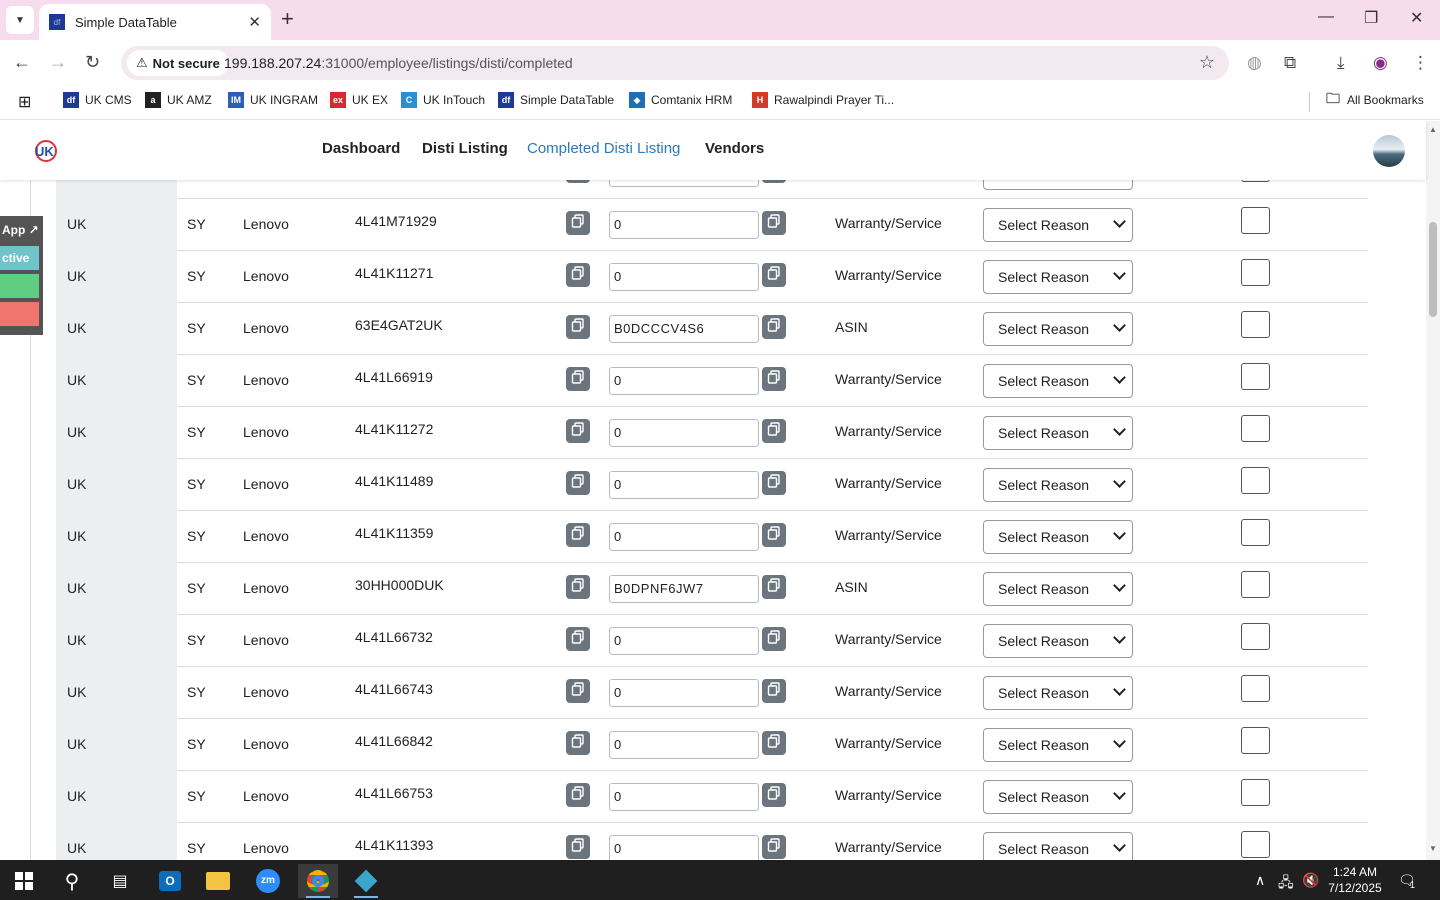  What do you see at coordinates (1260, 880) in the screenshot?
I see `tray-overflow-icon: ∧` at bounding box center [1260, 880].